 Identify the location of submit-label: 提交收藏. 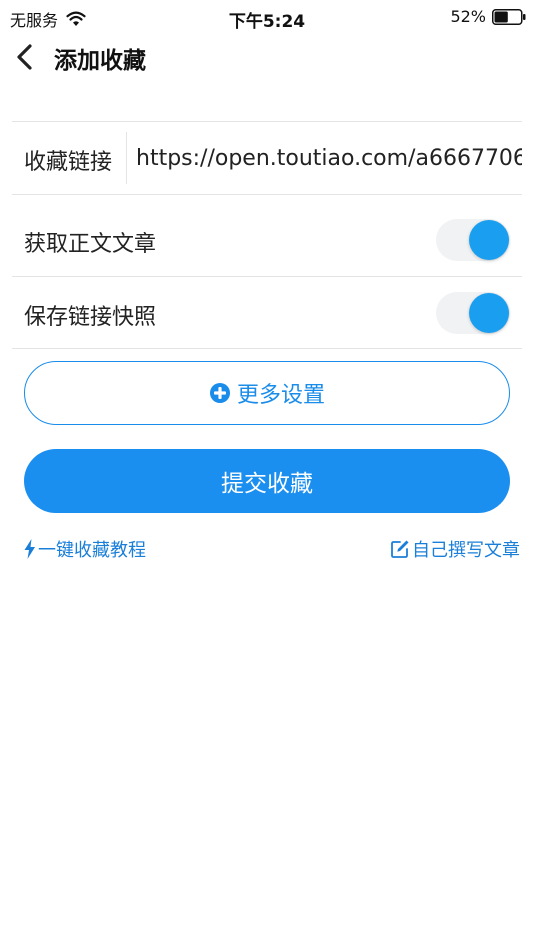
(267, 484).